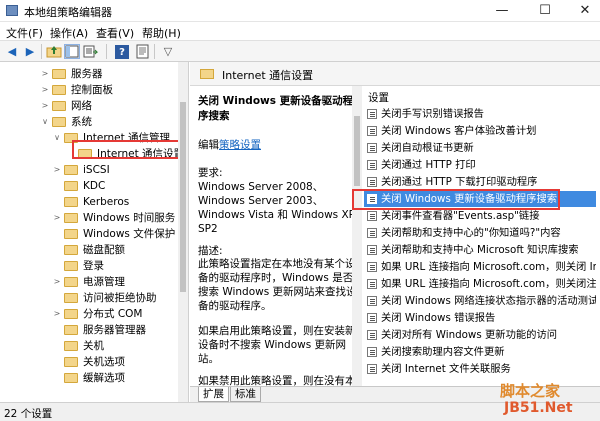  I want to click on tab-standard: 标准, so click(245, 394).